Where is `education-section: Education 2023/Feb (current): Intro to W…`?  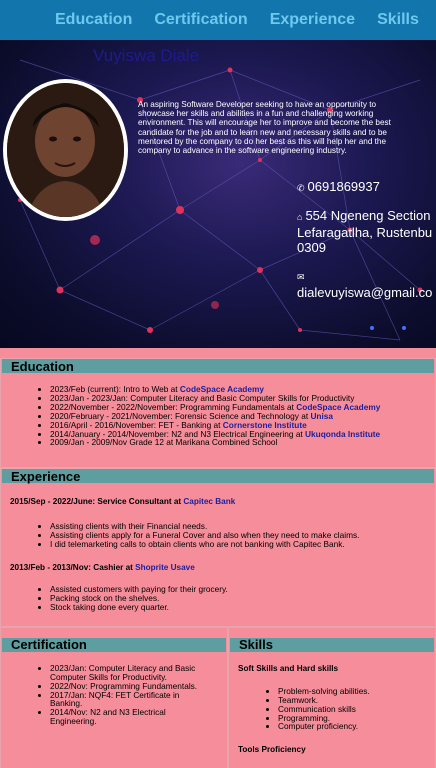 education-section: Education 2023/Feb (current): Intro to W… is located at coordinates (218, 413).